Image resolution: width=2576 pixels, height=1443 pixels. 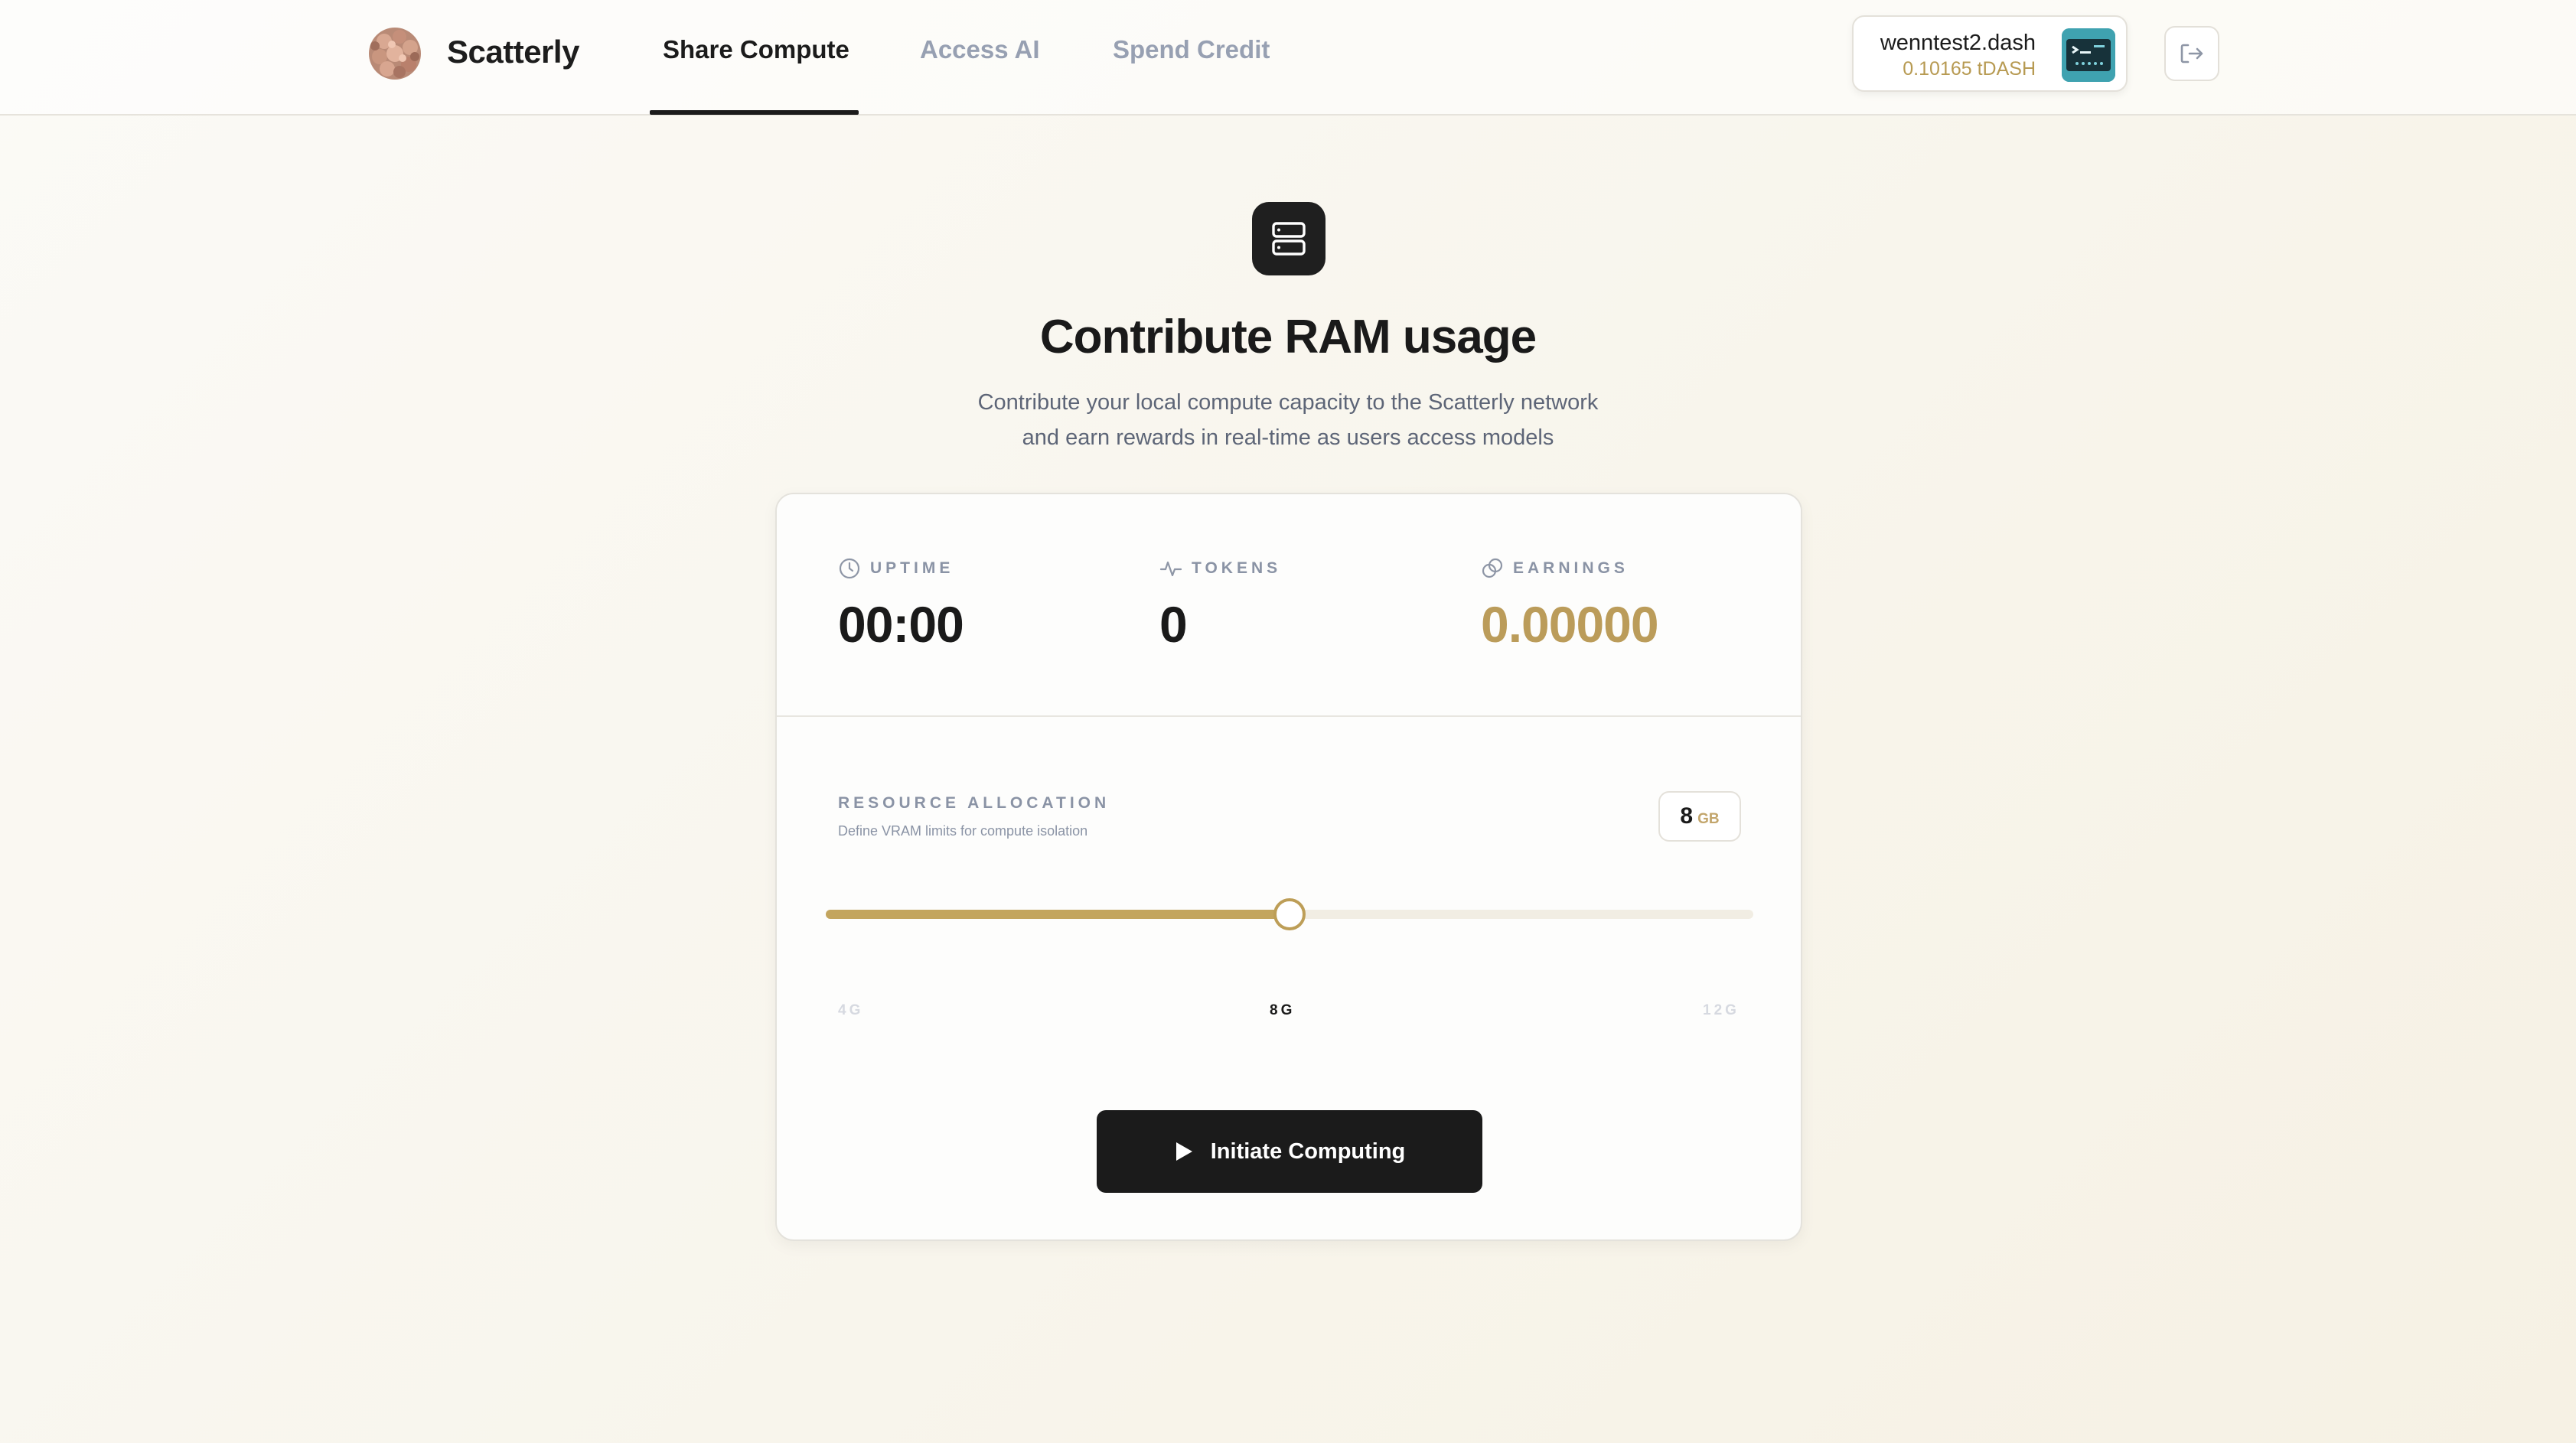 I want to click on clock-icon, so click(x=849, y=568).